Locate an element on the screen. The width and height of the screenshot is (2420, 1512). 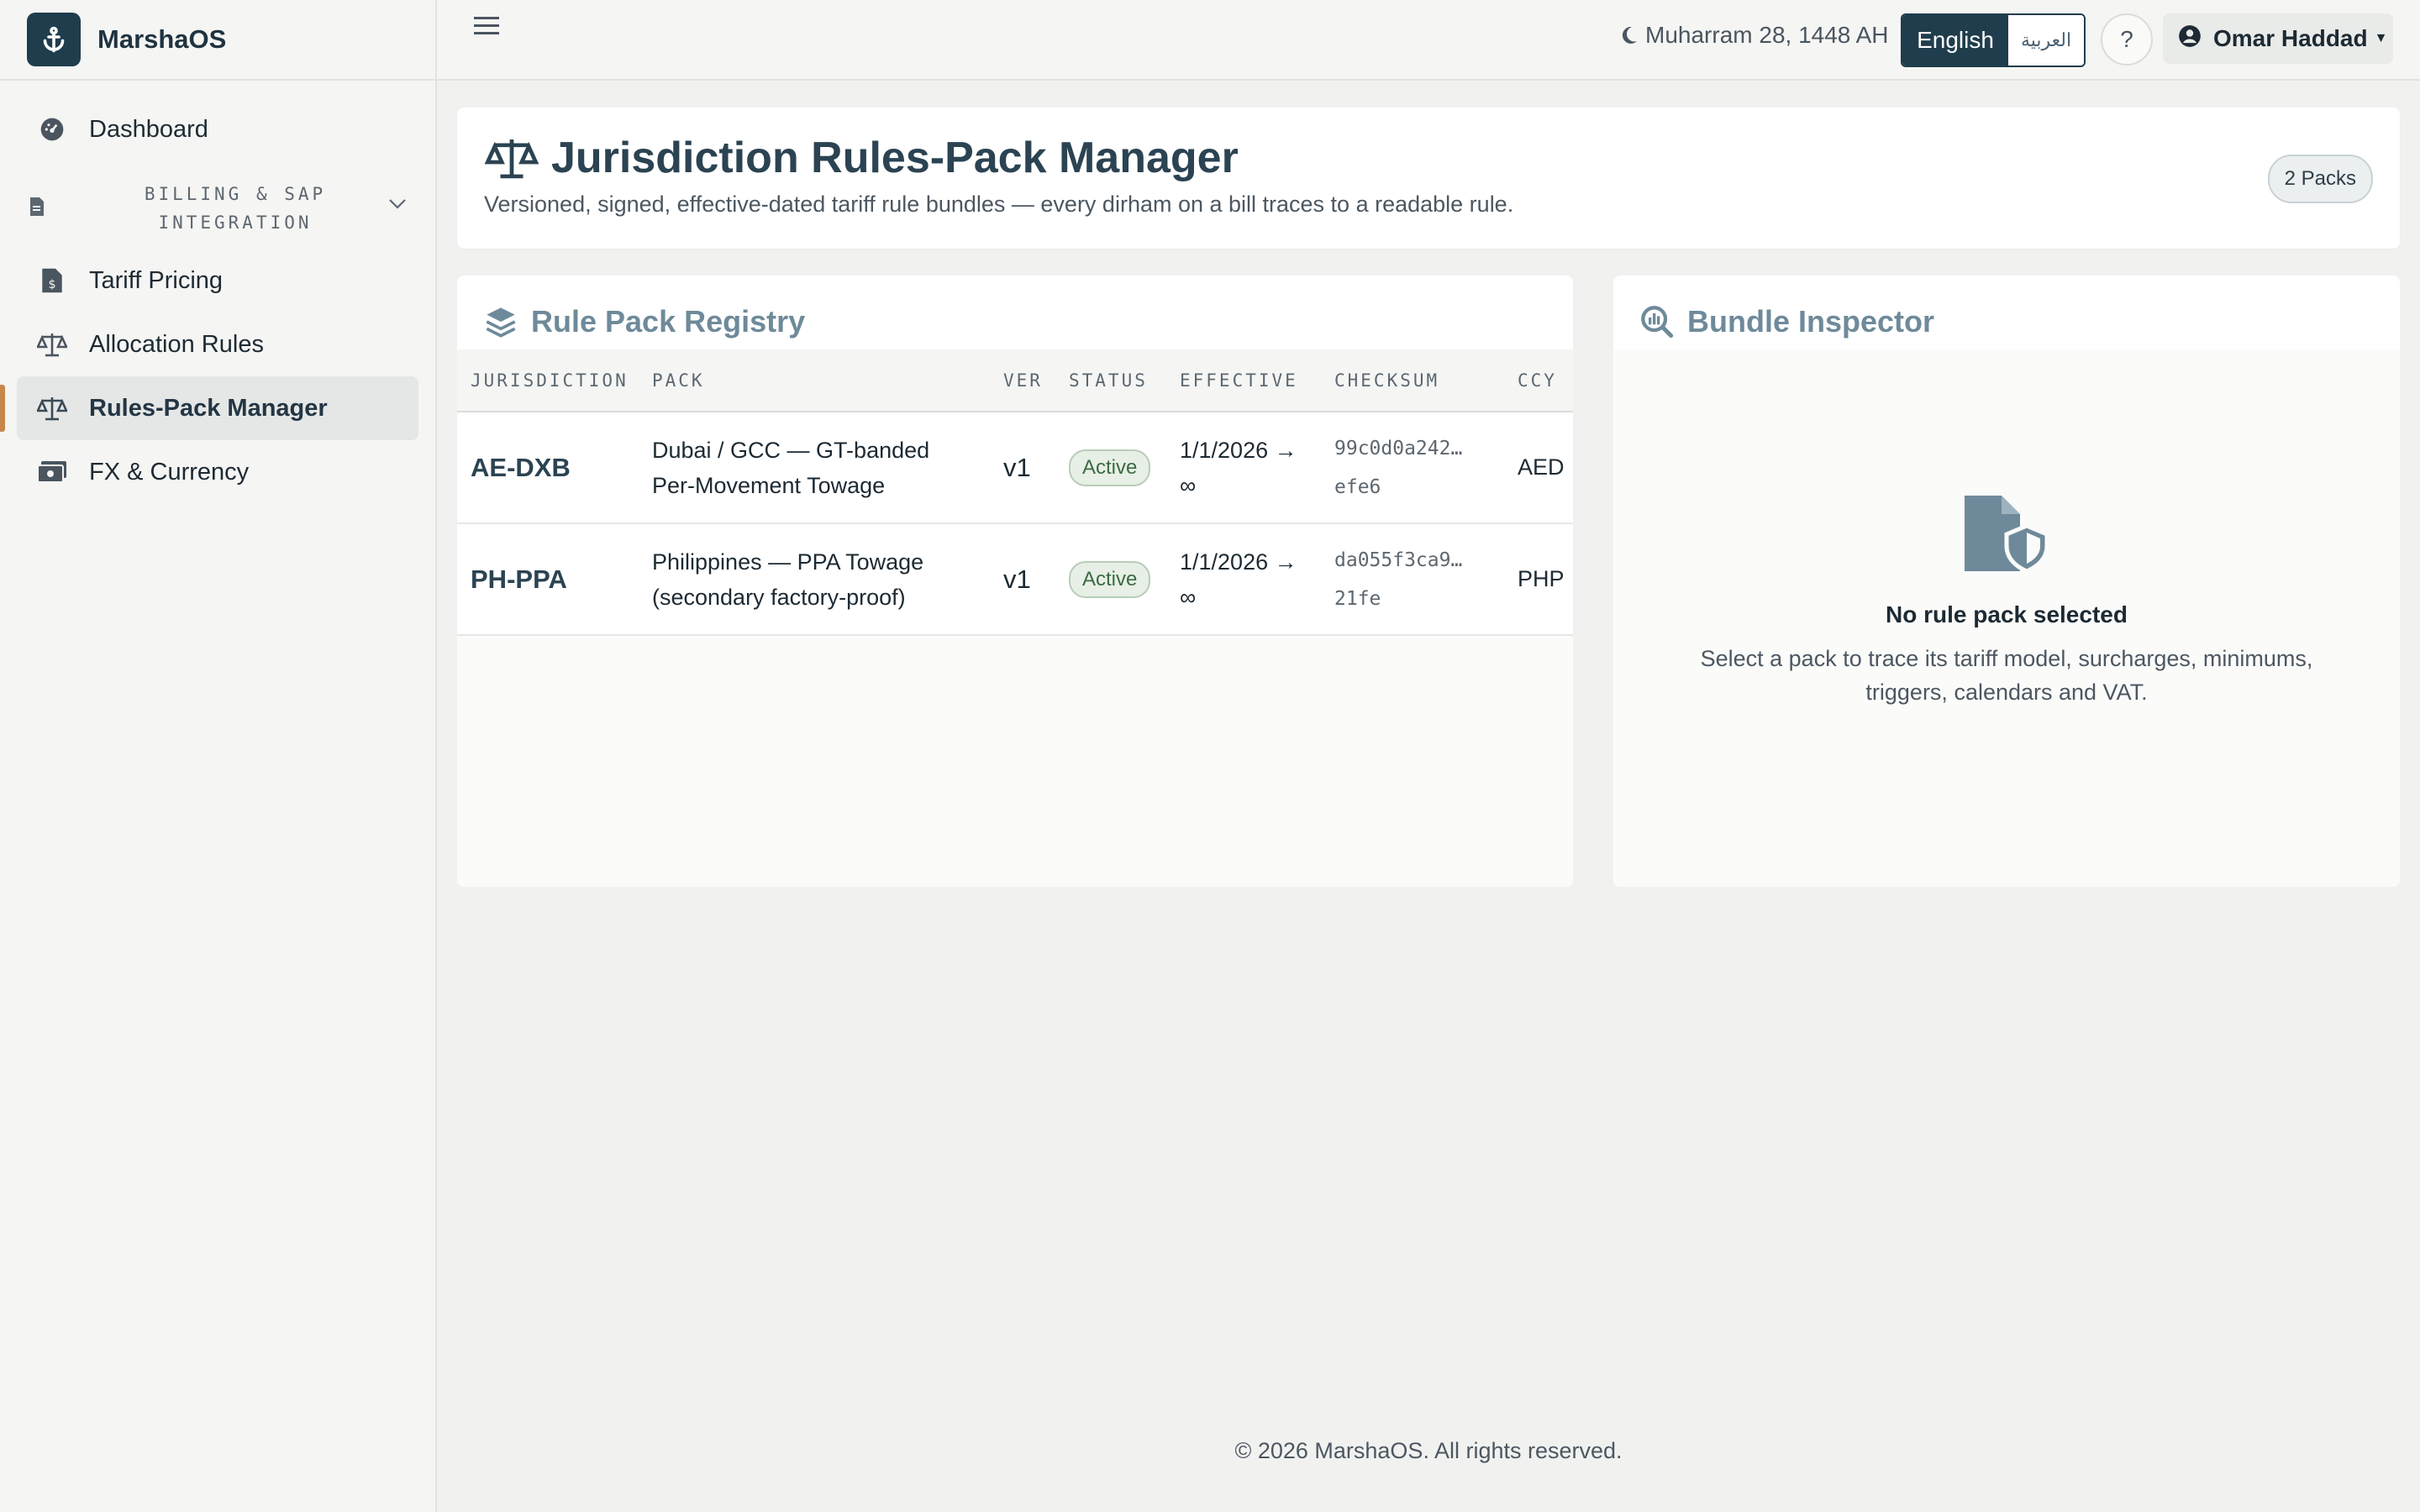
inspector-header: Bundle Inspector is located at coordinates (2006, 312).